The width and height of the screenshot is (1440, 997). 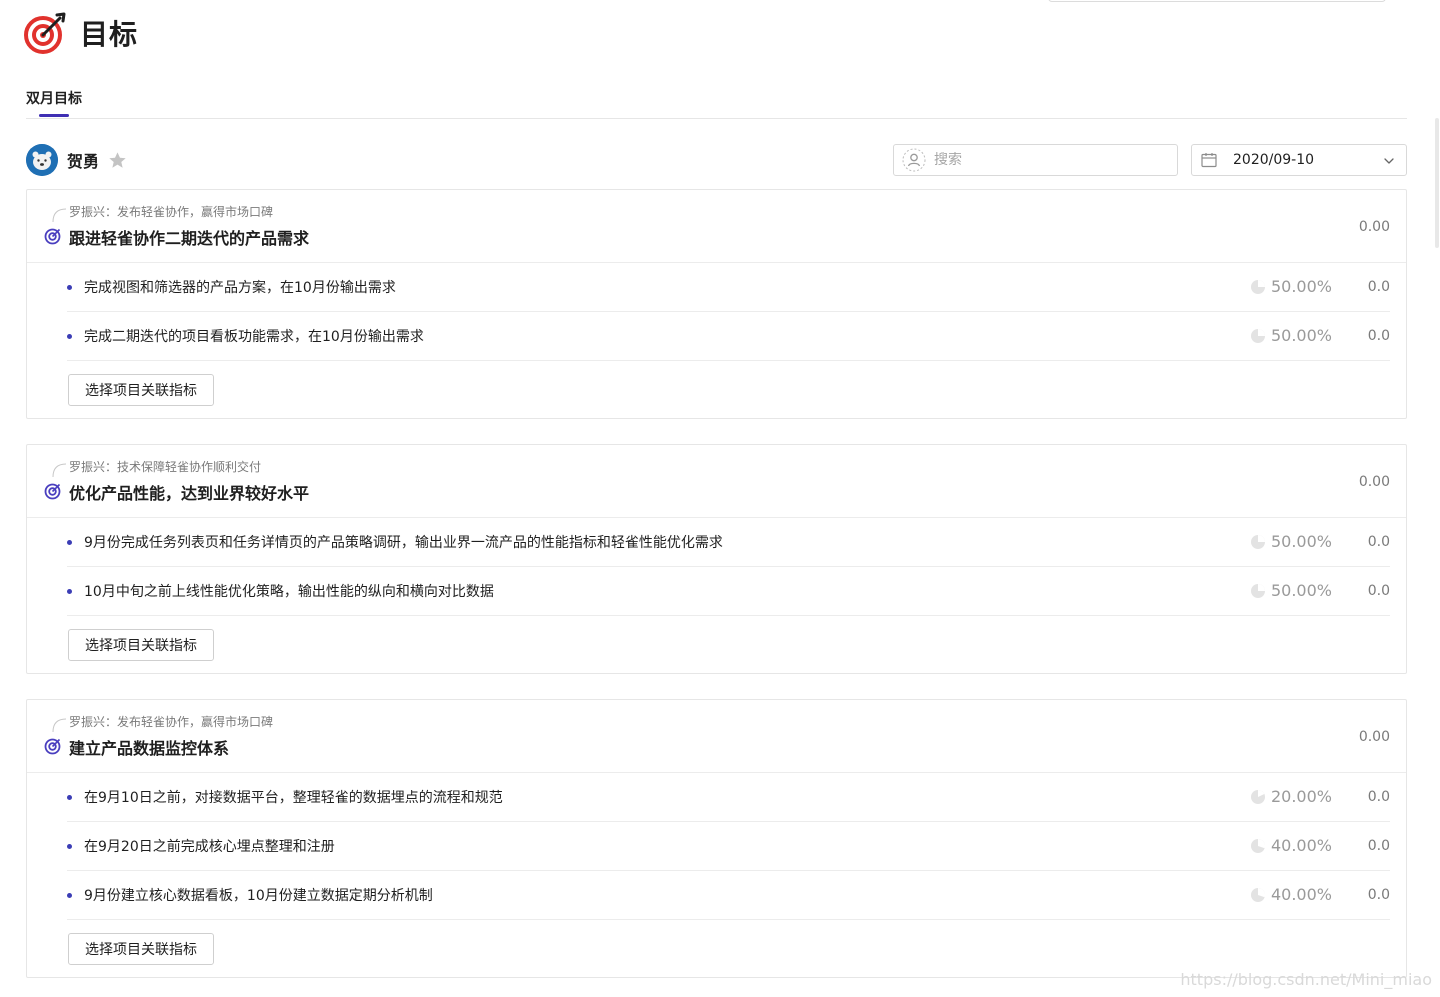 What do you see at coordinates (240, 288) in the screenshot?
I see `key-result-text: 完成视图和筛选器的产品方案，在10月份输出需求` at bounding box center [240, 288].